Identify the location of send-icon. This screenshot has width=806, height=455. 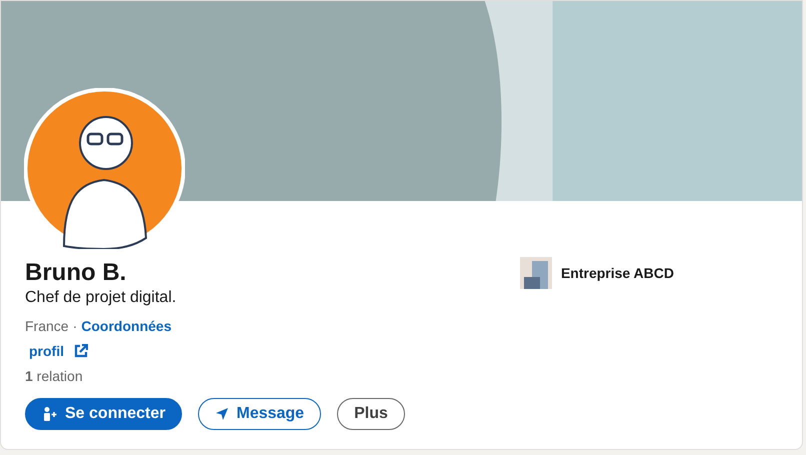
(222, 414).